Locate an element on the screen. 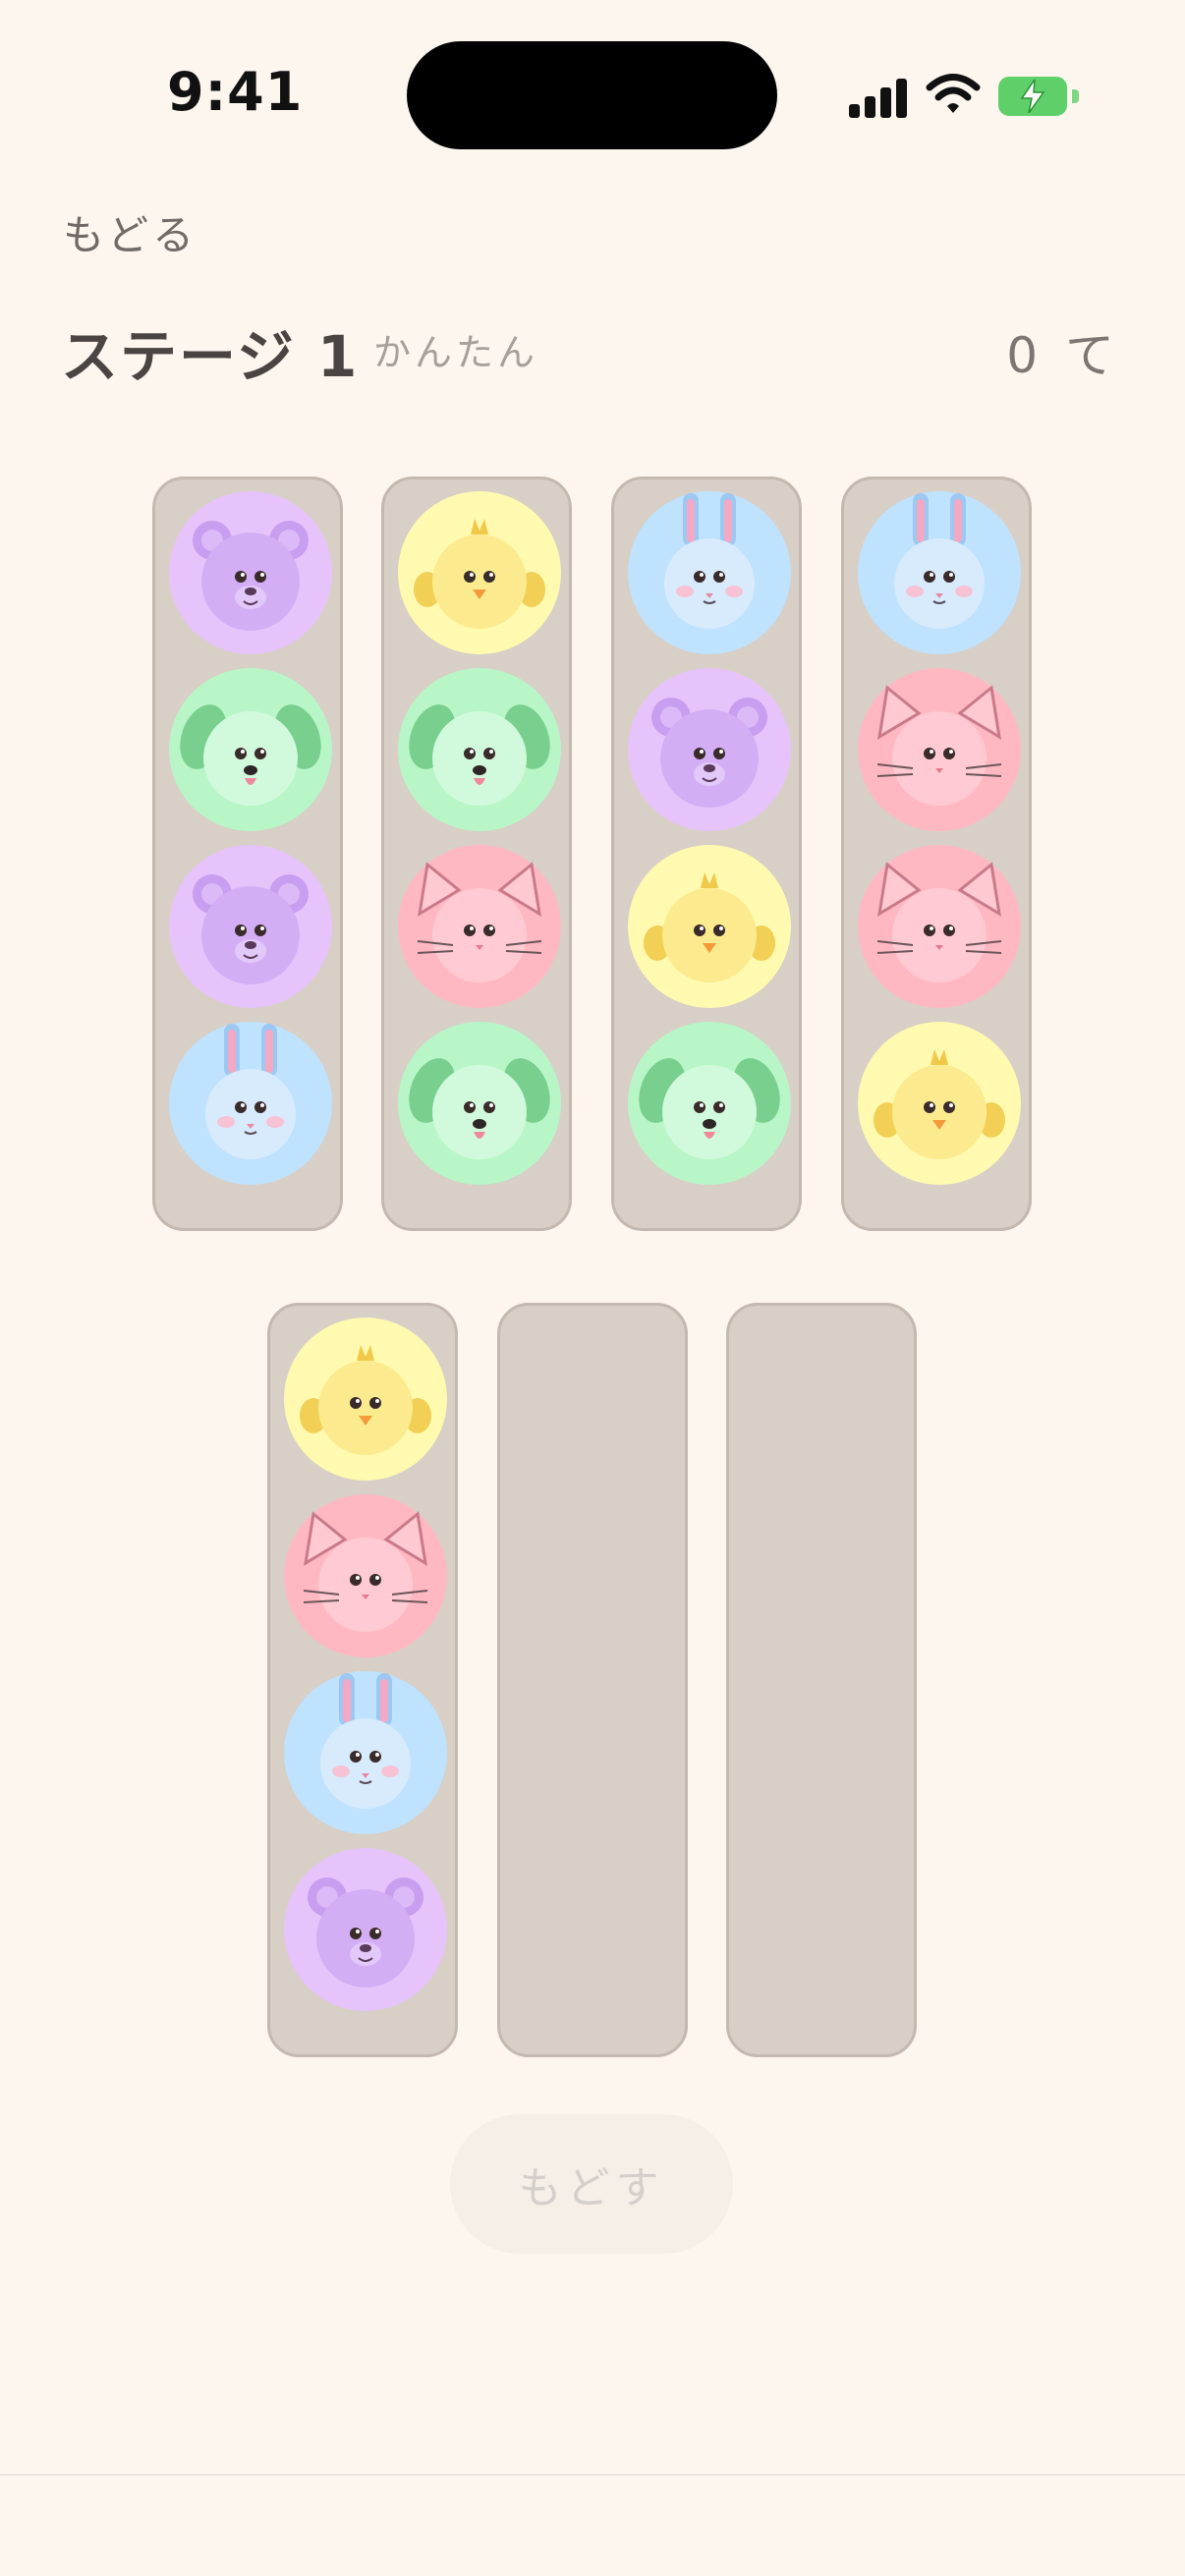 This screenshot has height=2576, width=1185. move-counter: 0 て is located at coordinates (1063, 355).